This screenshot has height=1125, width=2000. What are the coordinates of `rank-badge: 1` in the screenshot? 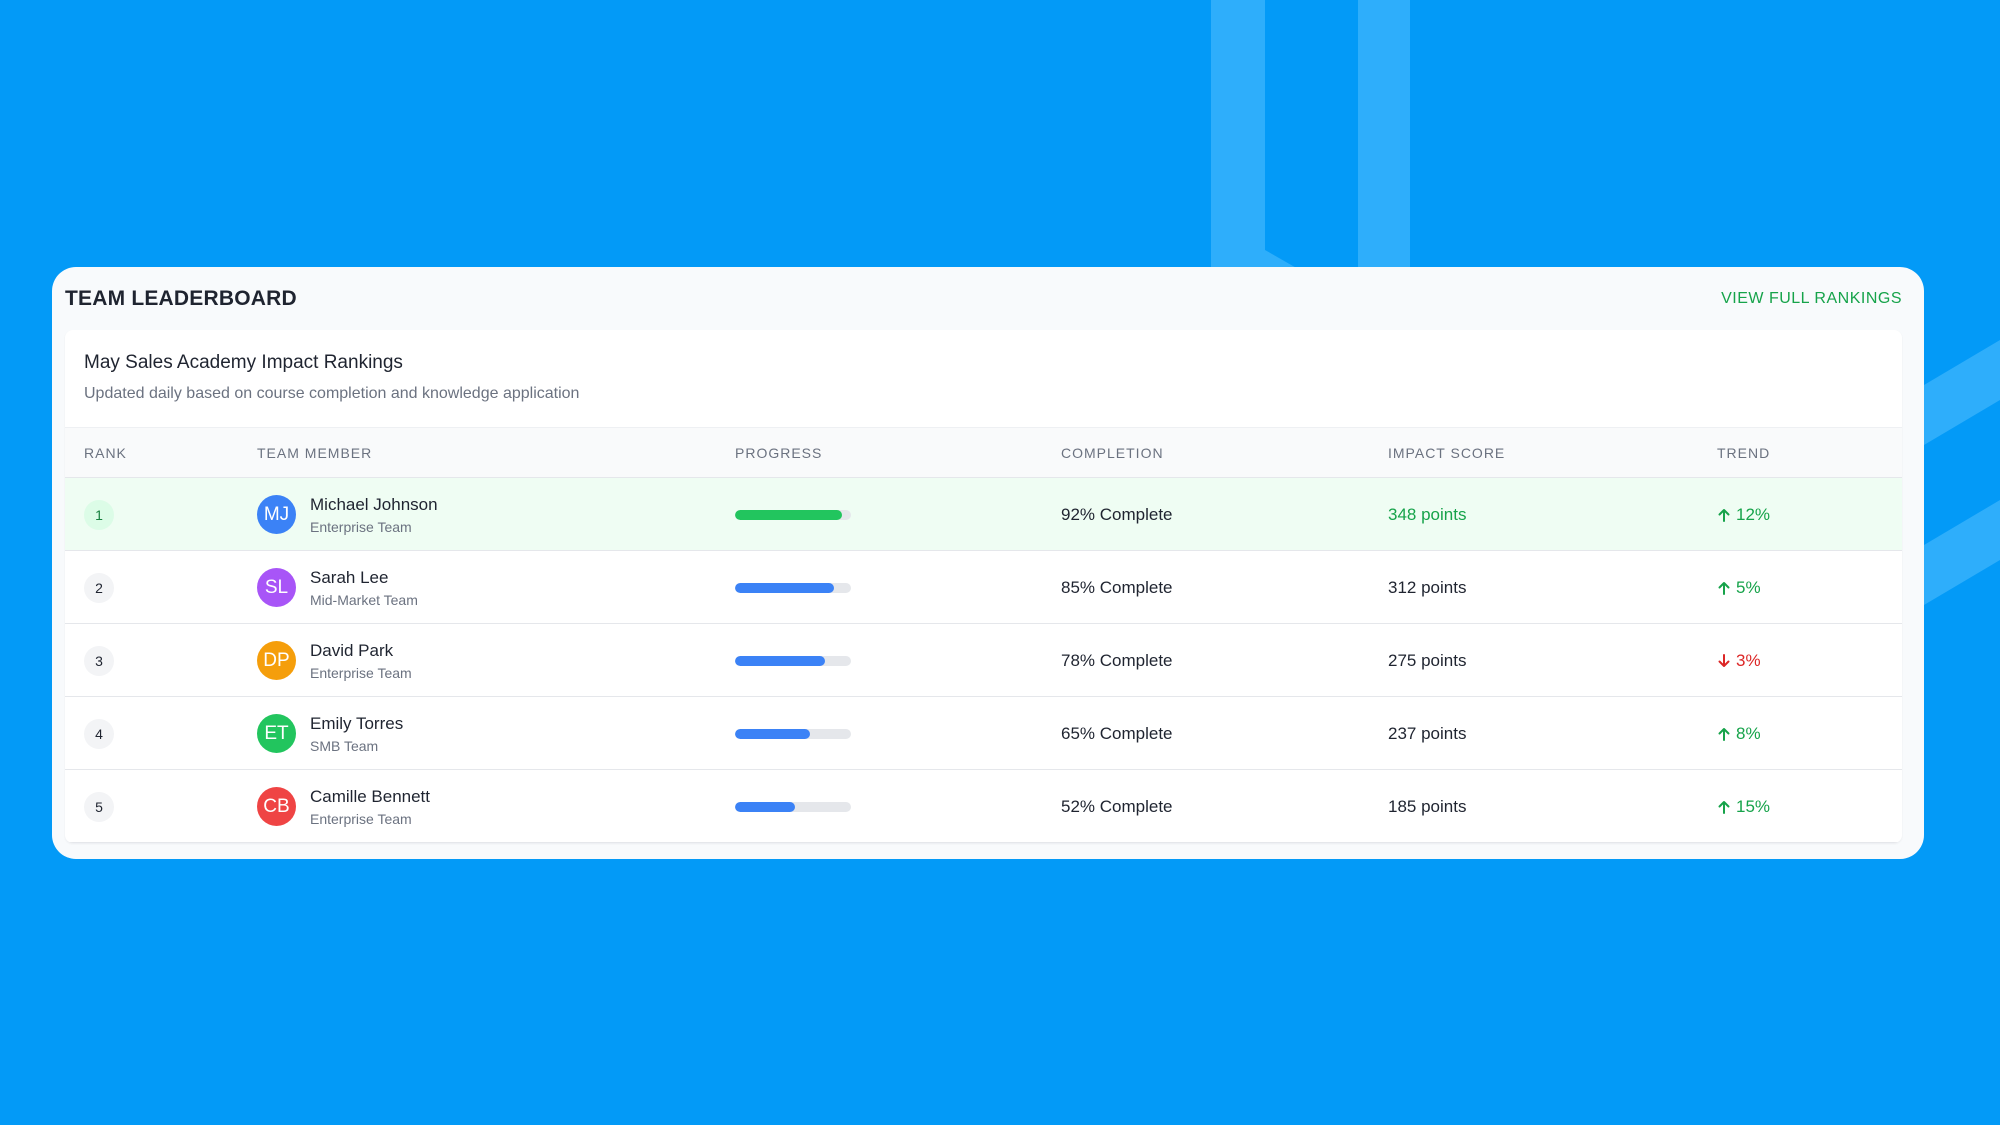 It's located at (99, 514).